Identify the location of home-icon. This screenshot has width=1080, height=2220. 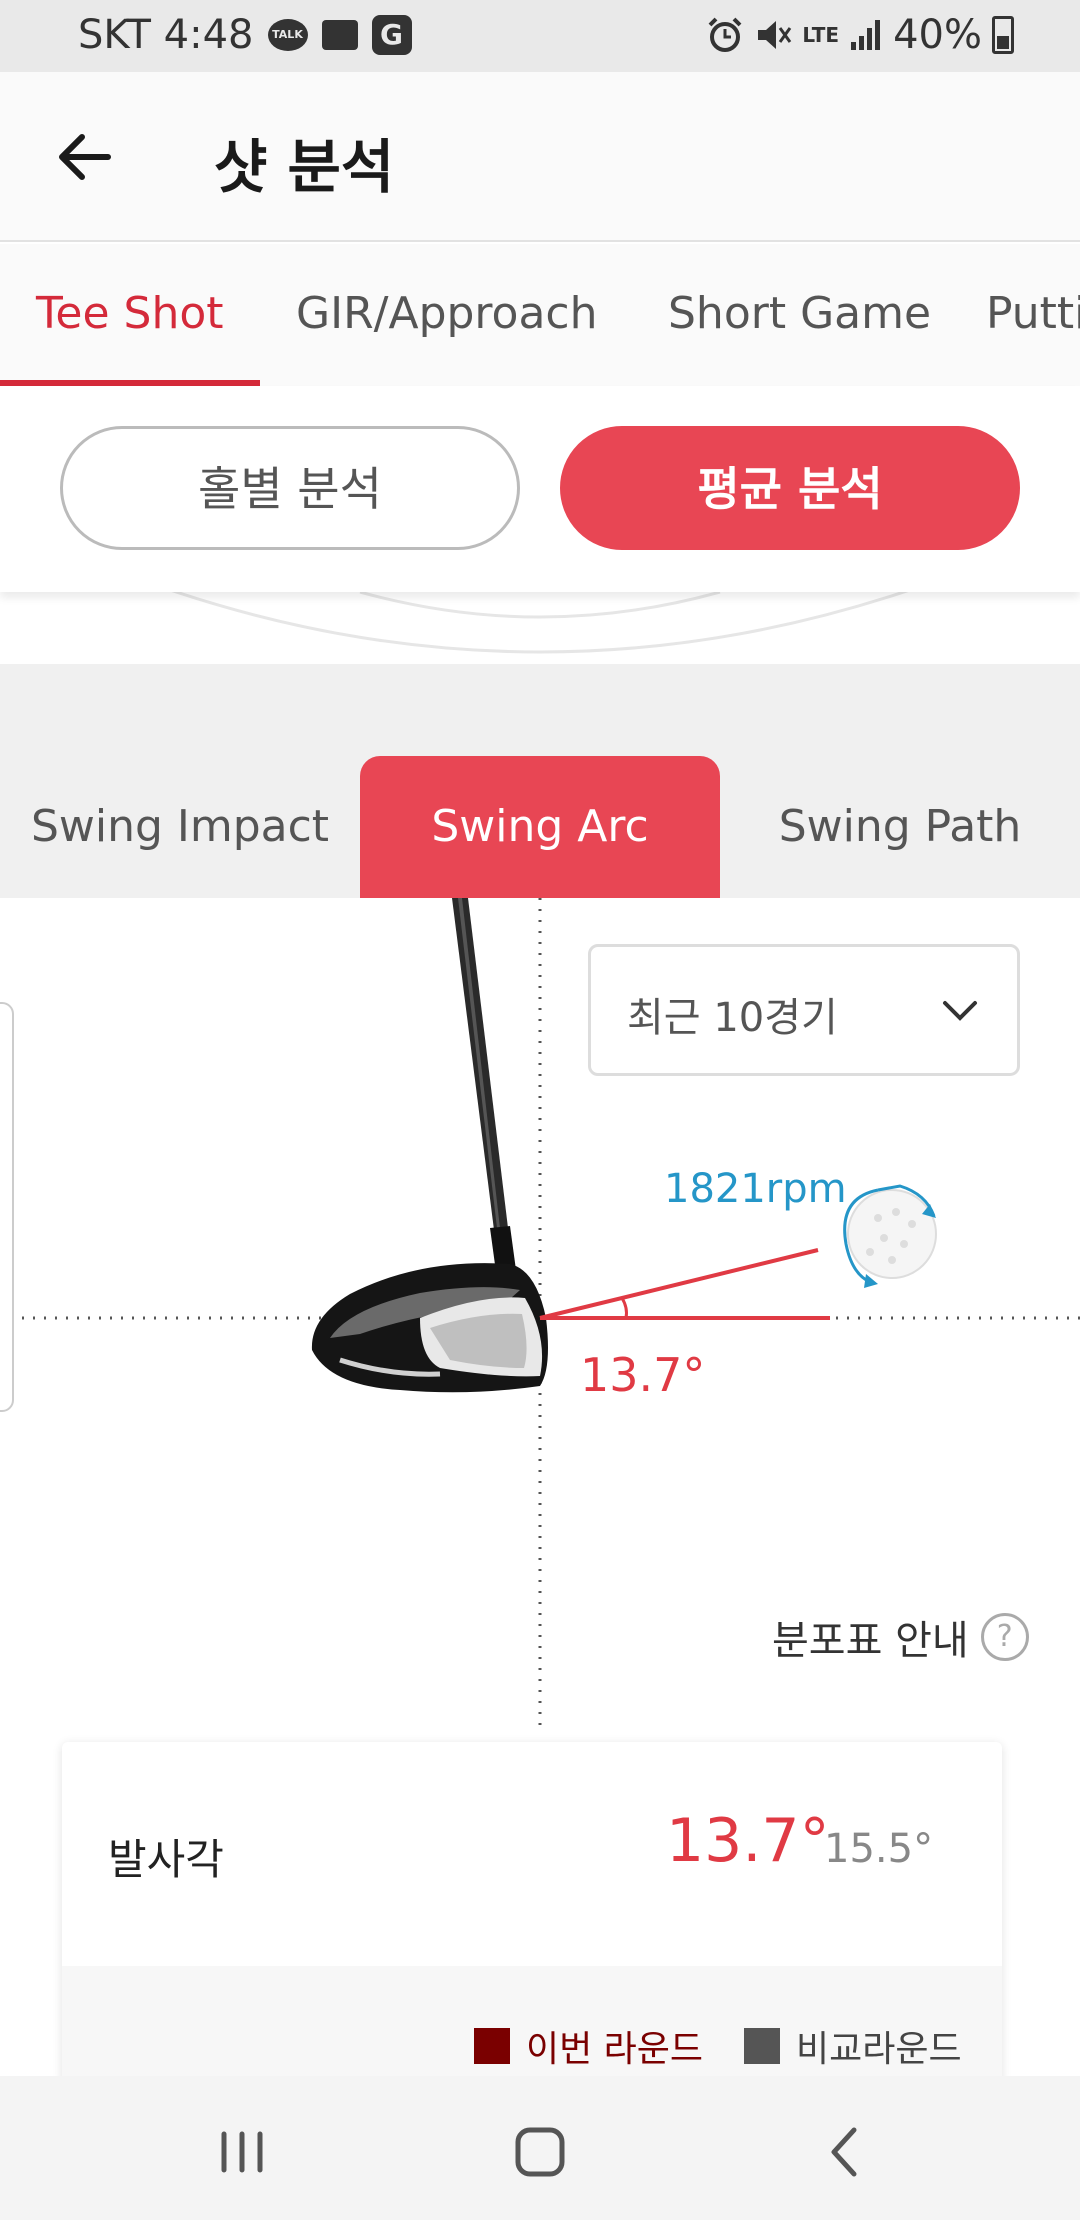
(540, 2152).